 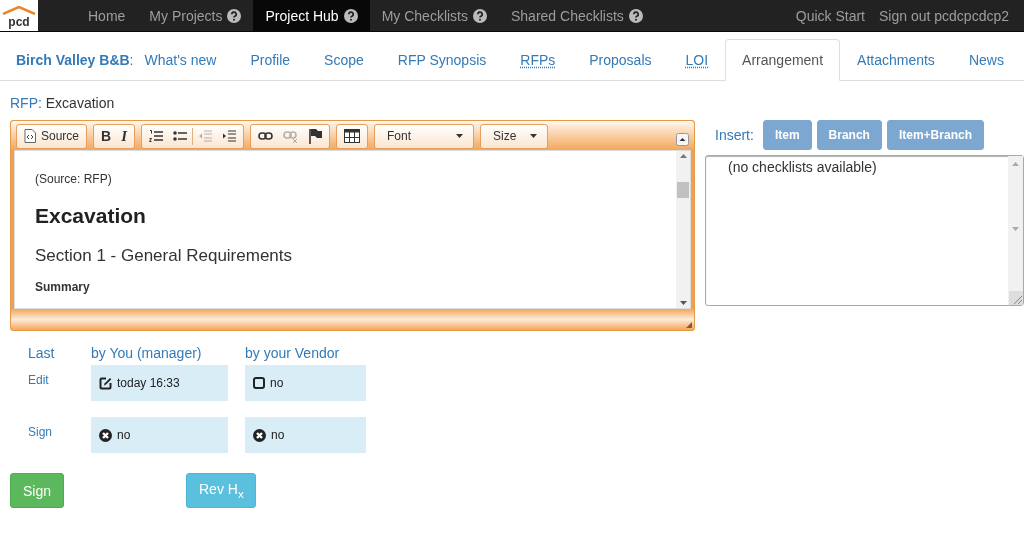 I want to click on roof-icon, so click(x=19, y=10).